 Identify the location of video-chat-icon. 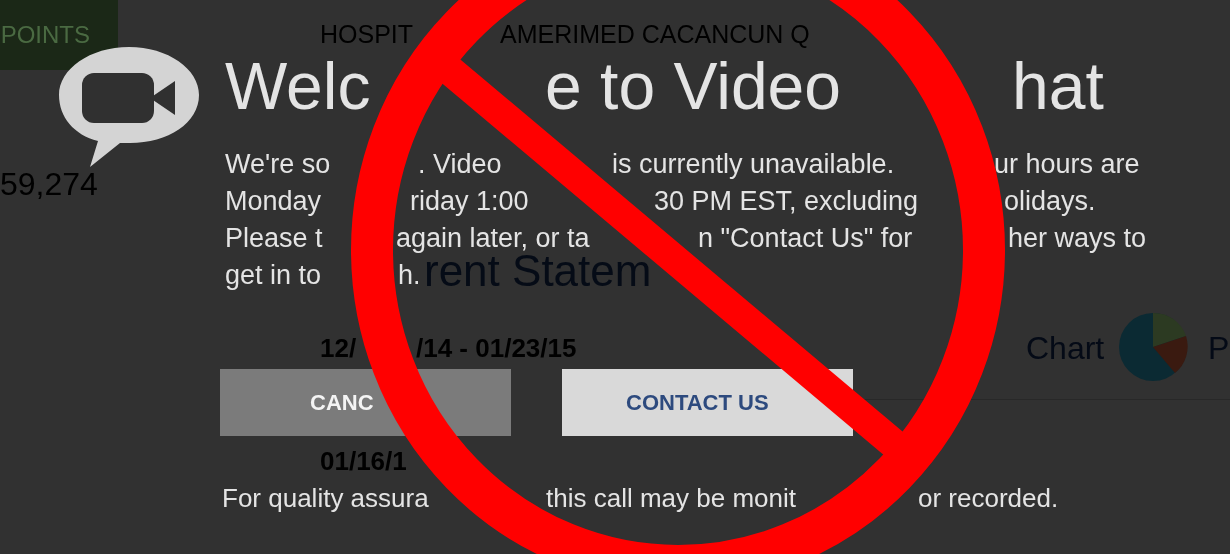
(129, 107).